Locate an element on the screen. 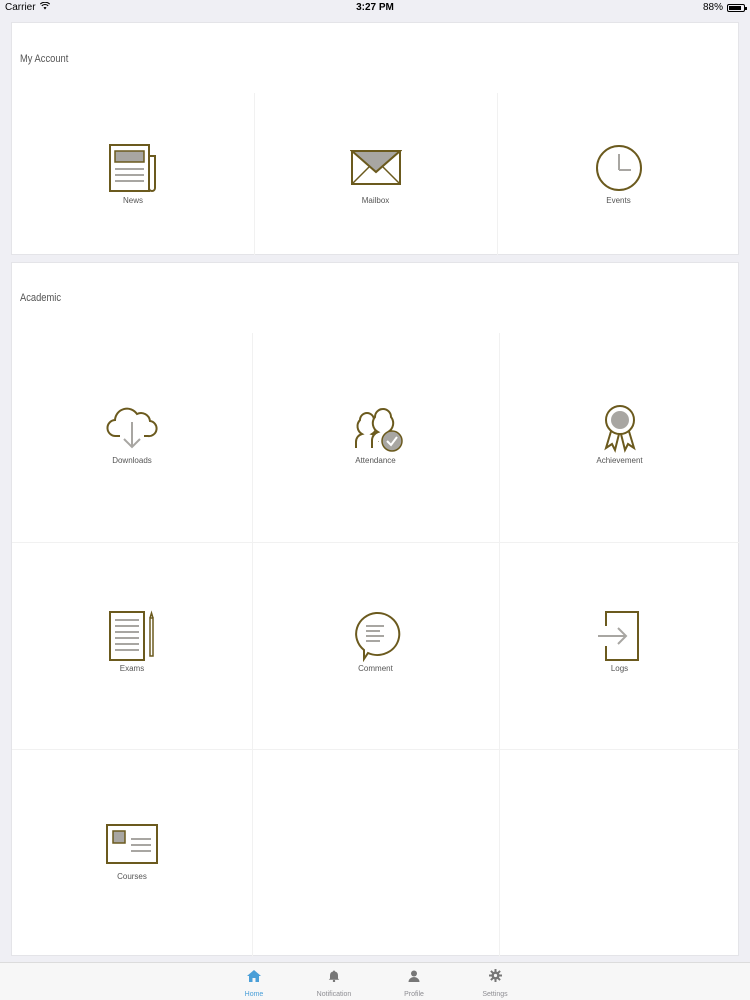 This screenshot has width=750, height=1000. tile-mailbox: Mailbox is located at coordinates (375, 173).